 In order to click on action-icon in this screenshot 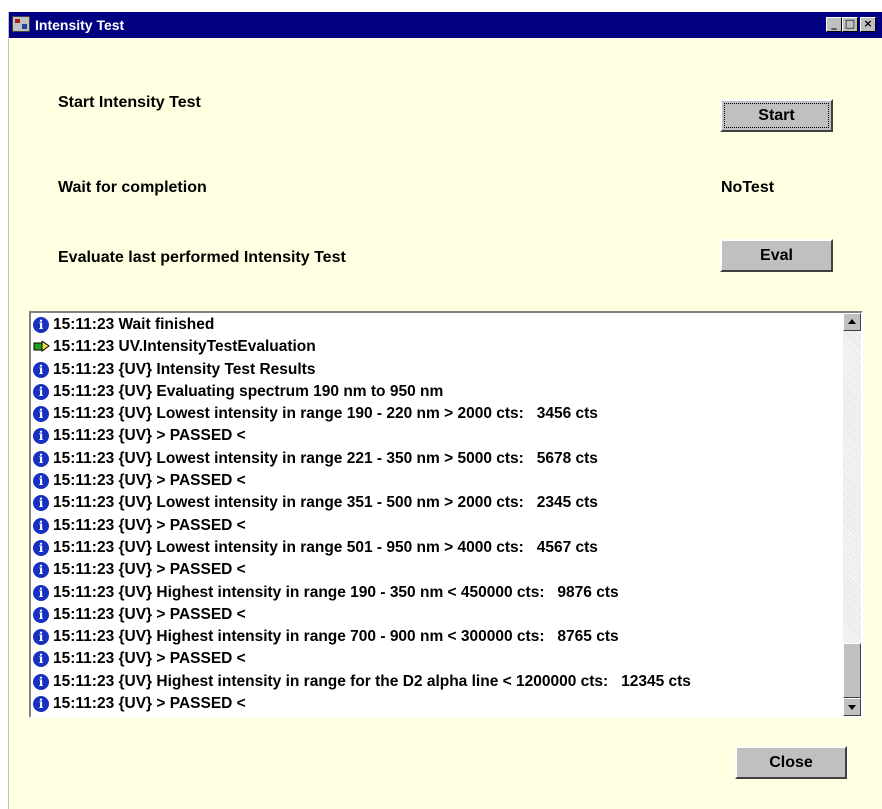, I will do `click(41, 347)`.